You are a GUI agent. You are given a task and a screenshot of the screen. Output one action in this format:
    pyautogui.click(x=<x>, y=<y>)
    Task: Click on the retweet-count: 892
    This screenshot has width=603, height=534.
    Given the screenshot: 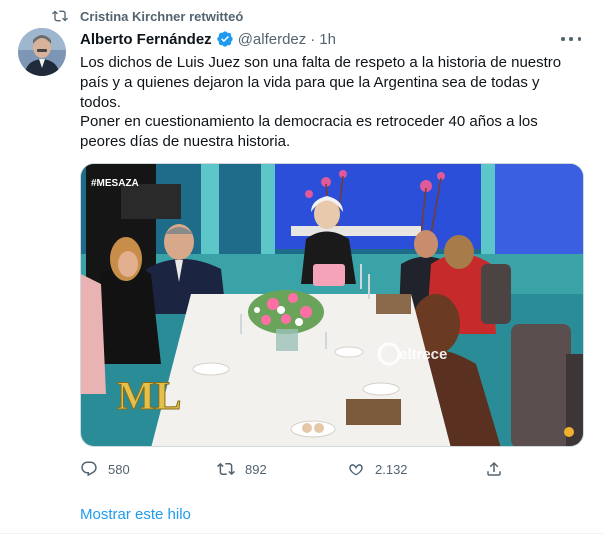 What is the action you would take?
    pyautogui.click(x=256, y=469)
    